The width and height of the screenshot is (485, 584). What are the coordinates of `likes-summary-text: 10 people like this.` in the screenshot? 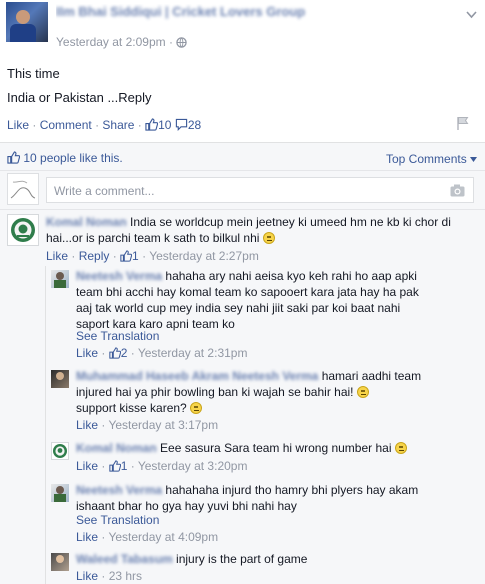 It's located at (72, 158).